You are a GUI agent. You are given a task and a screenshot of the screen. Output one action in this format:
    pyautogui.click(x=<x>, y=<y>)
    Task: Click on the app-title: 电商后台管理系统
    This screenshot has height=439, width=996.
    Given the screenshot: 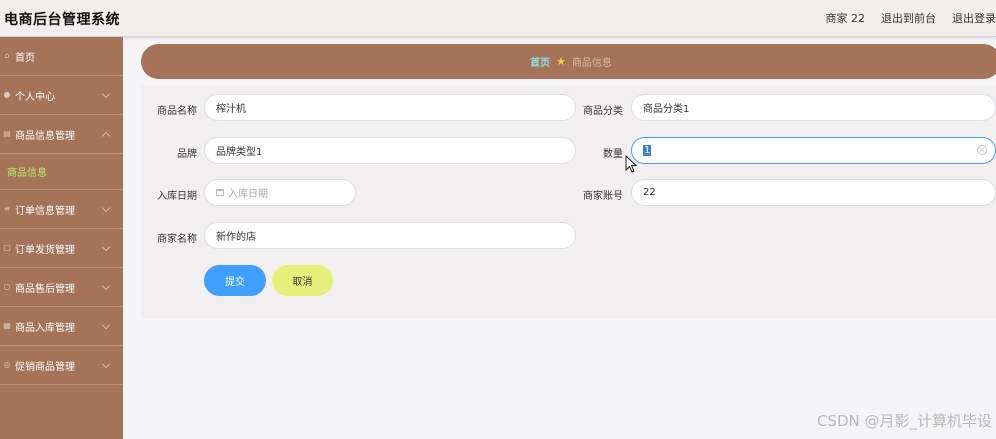 What is the action you would take?
    pyautogui.click(x=62, y=20)
    